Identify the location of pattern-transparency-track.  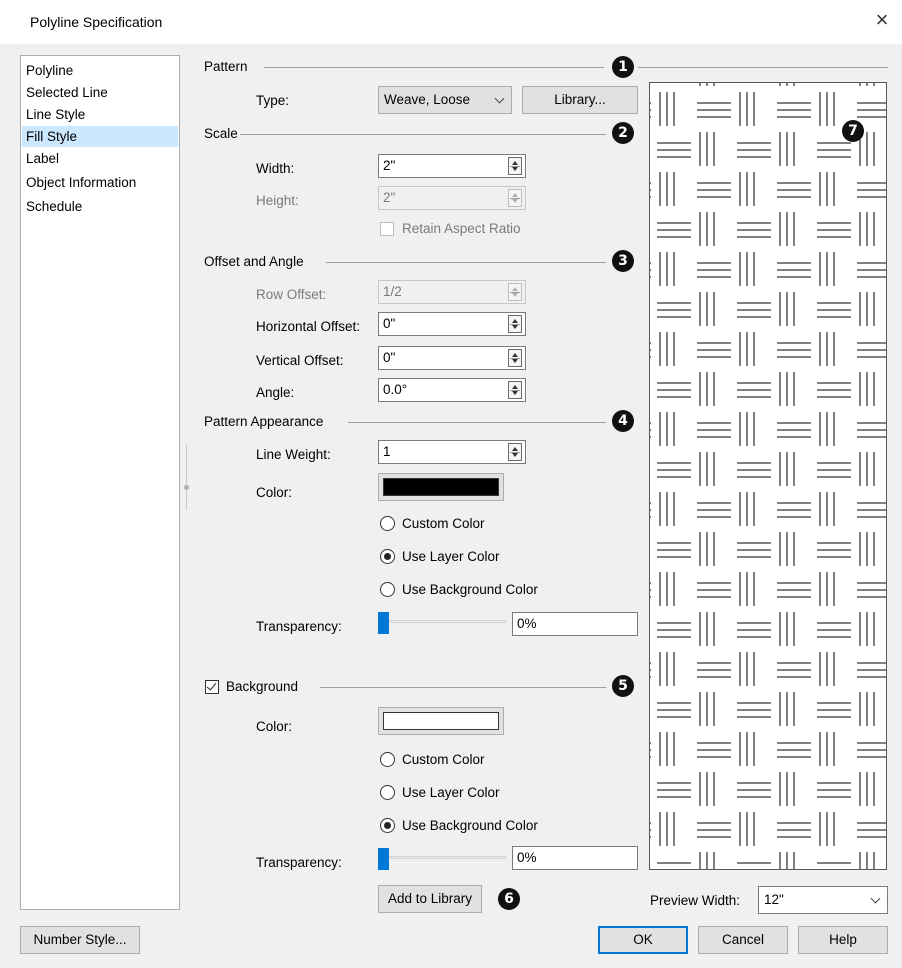
(442, 621).